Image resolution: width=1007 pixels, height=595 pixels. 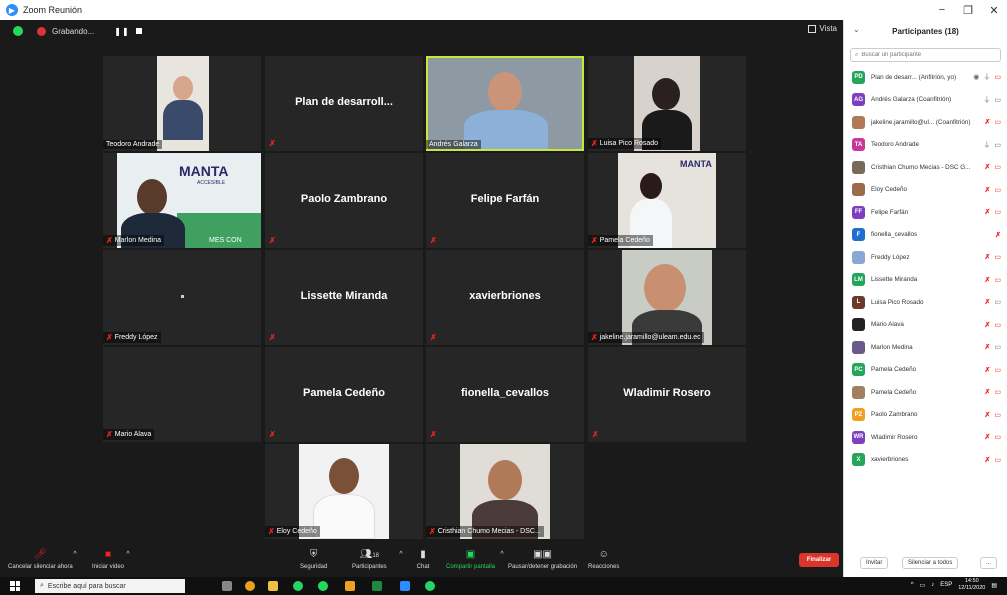 What do you see at coordinates (925, 370) in the screenshot?
I see `participant-row: PC Pamela Cedeño ✗ ▭` at bounding box center [925, 370].